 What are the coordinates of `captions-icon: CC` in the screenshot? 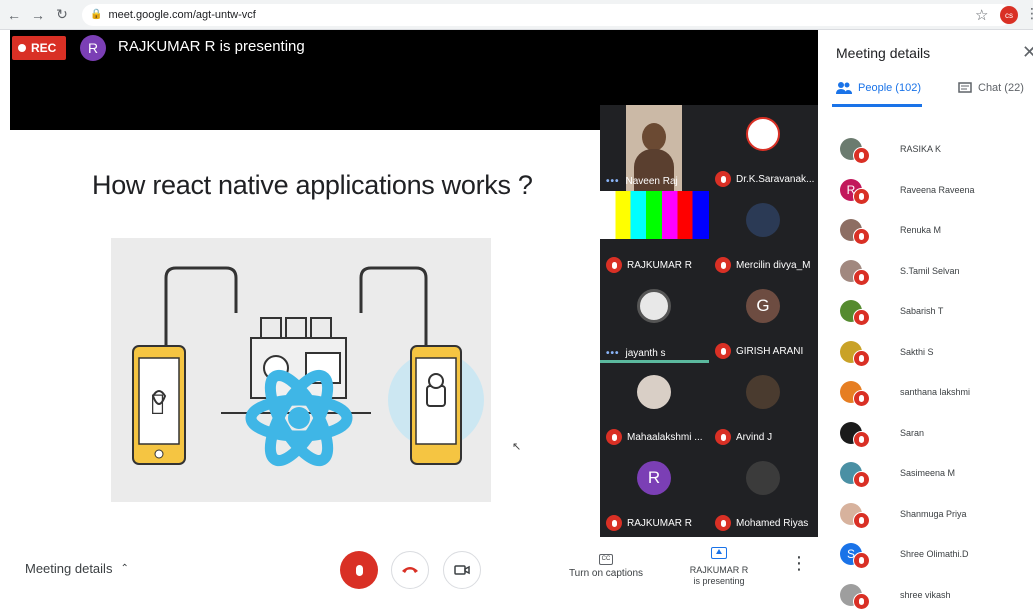 It's located at (606, 559).